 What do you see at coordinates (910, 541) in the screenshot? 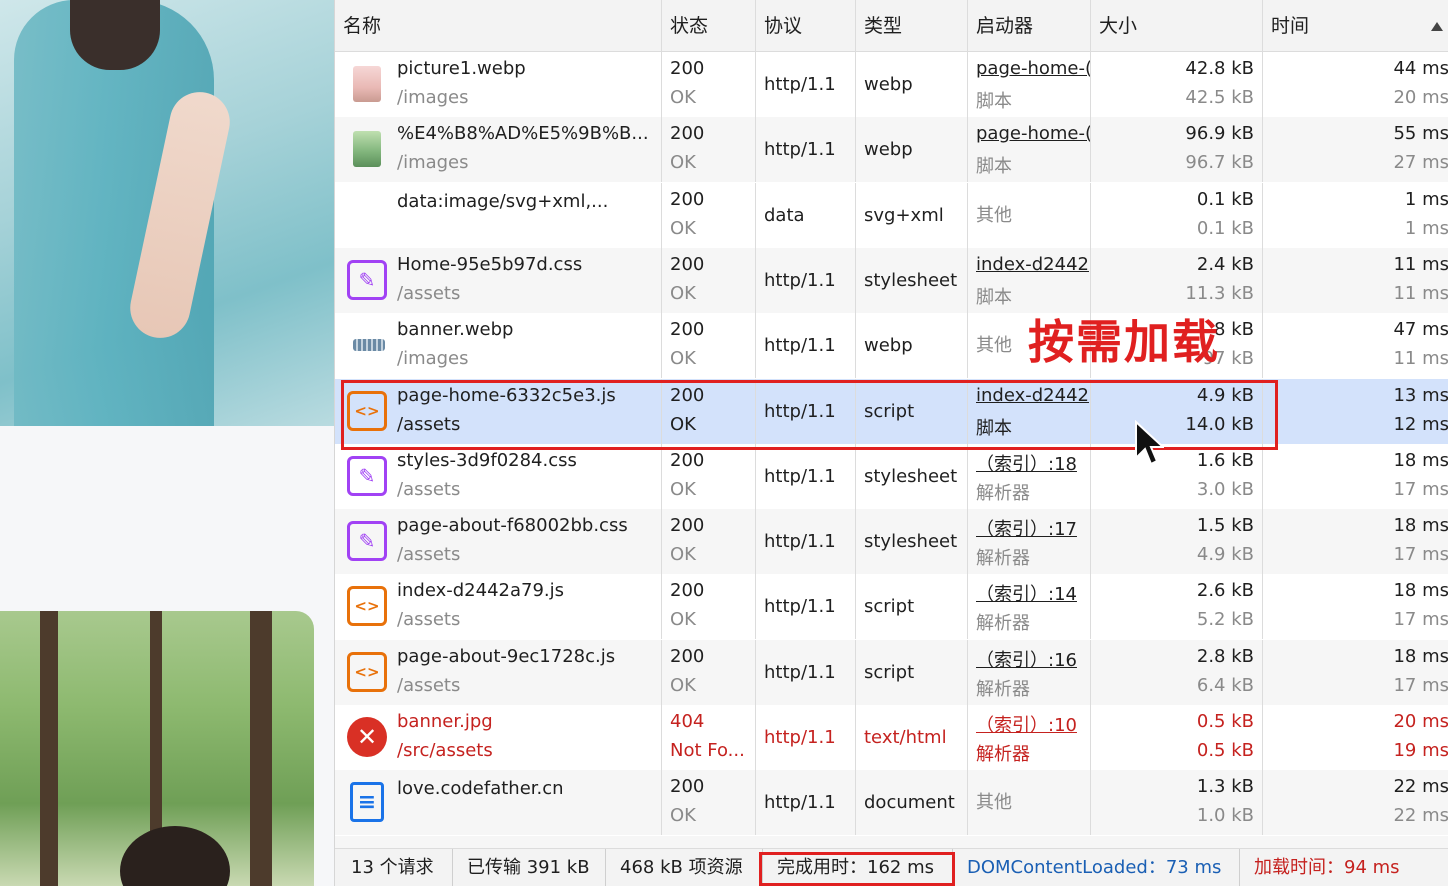
I see `resource-type: stylesheet` at bounding box center [910, 541].